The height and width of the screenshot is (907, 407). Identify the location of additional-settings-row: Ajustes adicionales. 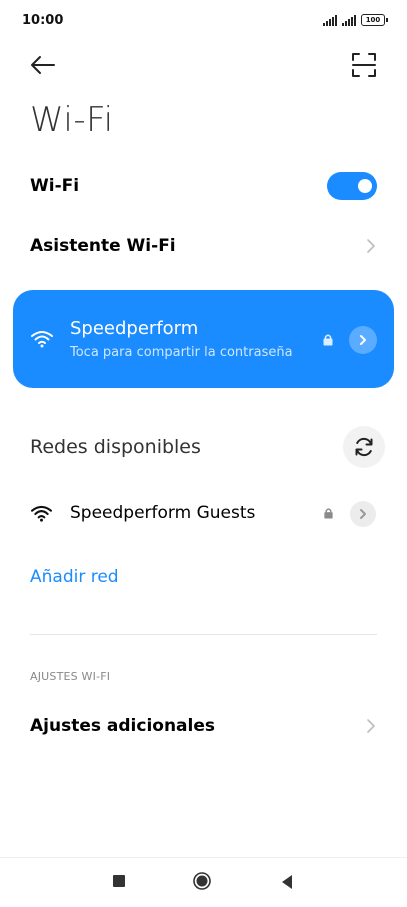
(203, 726).